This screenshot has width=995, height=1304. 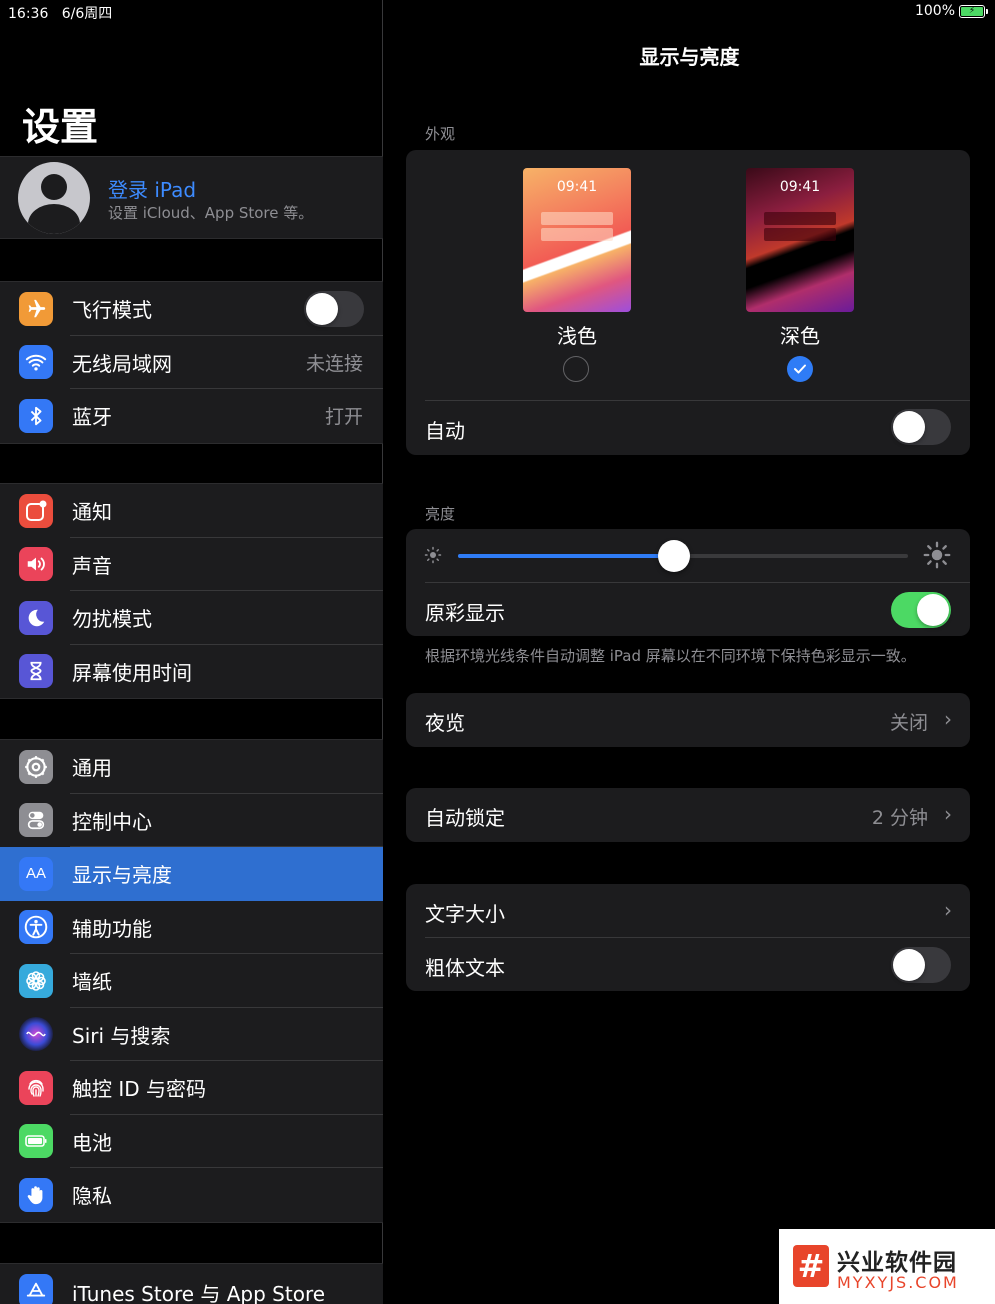 I want to click on flower-icon, so click(x=36, y=980).